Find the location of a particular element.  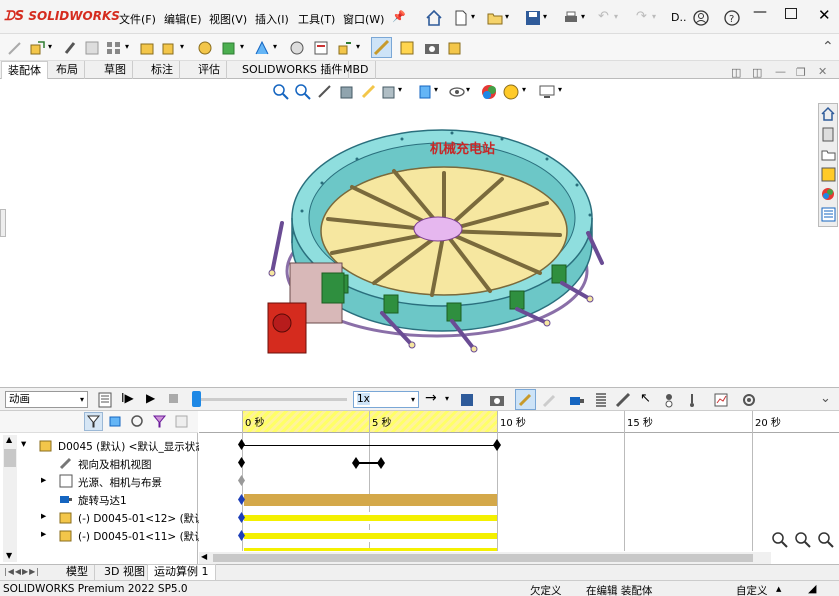

assembly-features-icon is located at coordinates (229, 48).